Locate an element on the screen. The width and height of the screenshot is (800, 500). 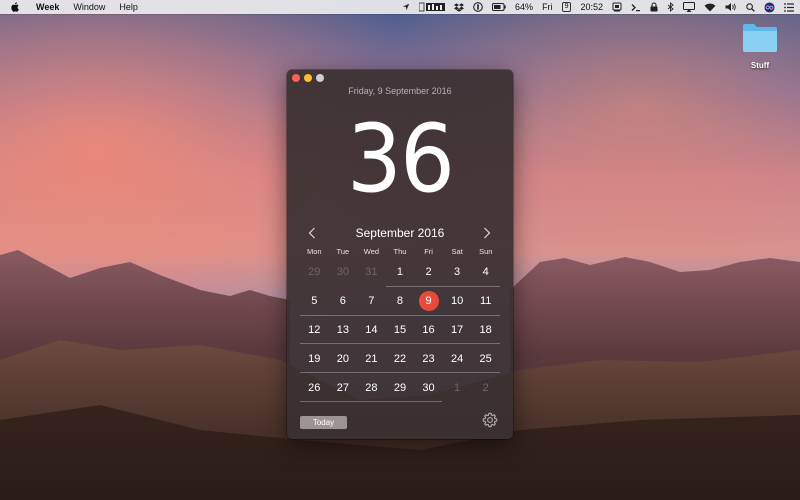
siri-icon is located at coordinates (769, 7).